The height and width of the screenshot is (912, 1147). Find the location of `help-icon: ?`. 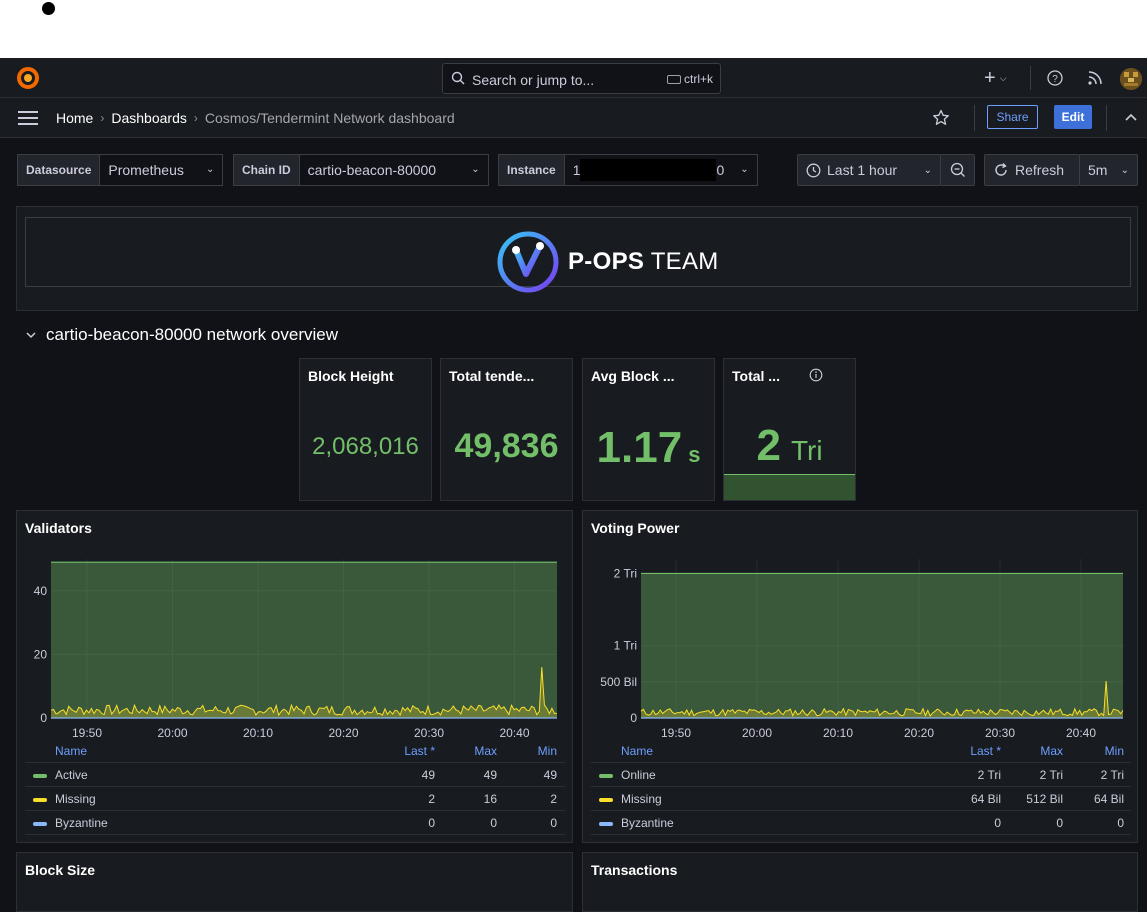

help-icon: ? is located at coordinates (1055, 78).